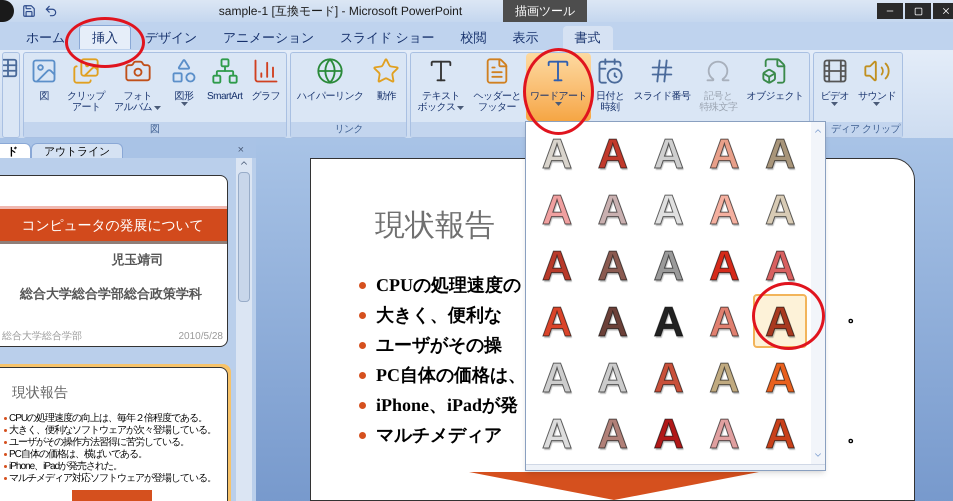 This screenshot has width=953, height=501. I want to click on slide-thumbnail: 現状報告 CPUの処理速度の向上は、毎年２倍程度である。 大きく、便利なソフトウェアが次々登場している。 ユーザがその操作方法習得に苦労している。 PC自体の価格は、横ばいである。 iPhone、iPadが発売された。 マルチメディア対応ソフトウェアが登場している。, so click(115, 432).